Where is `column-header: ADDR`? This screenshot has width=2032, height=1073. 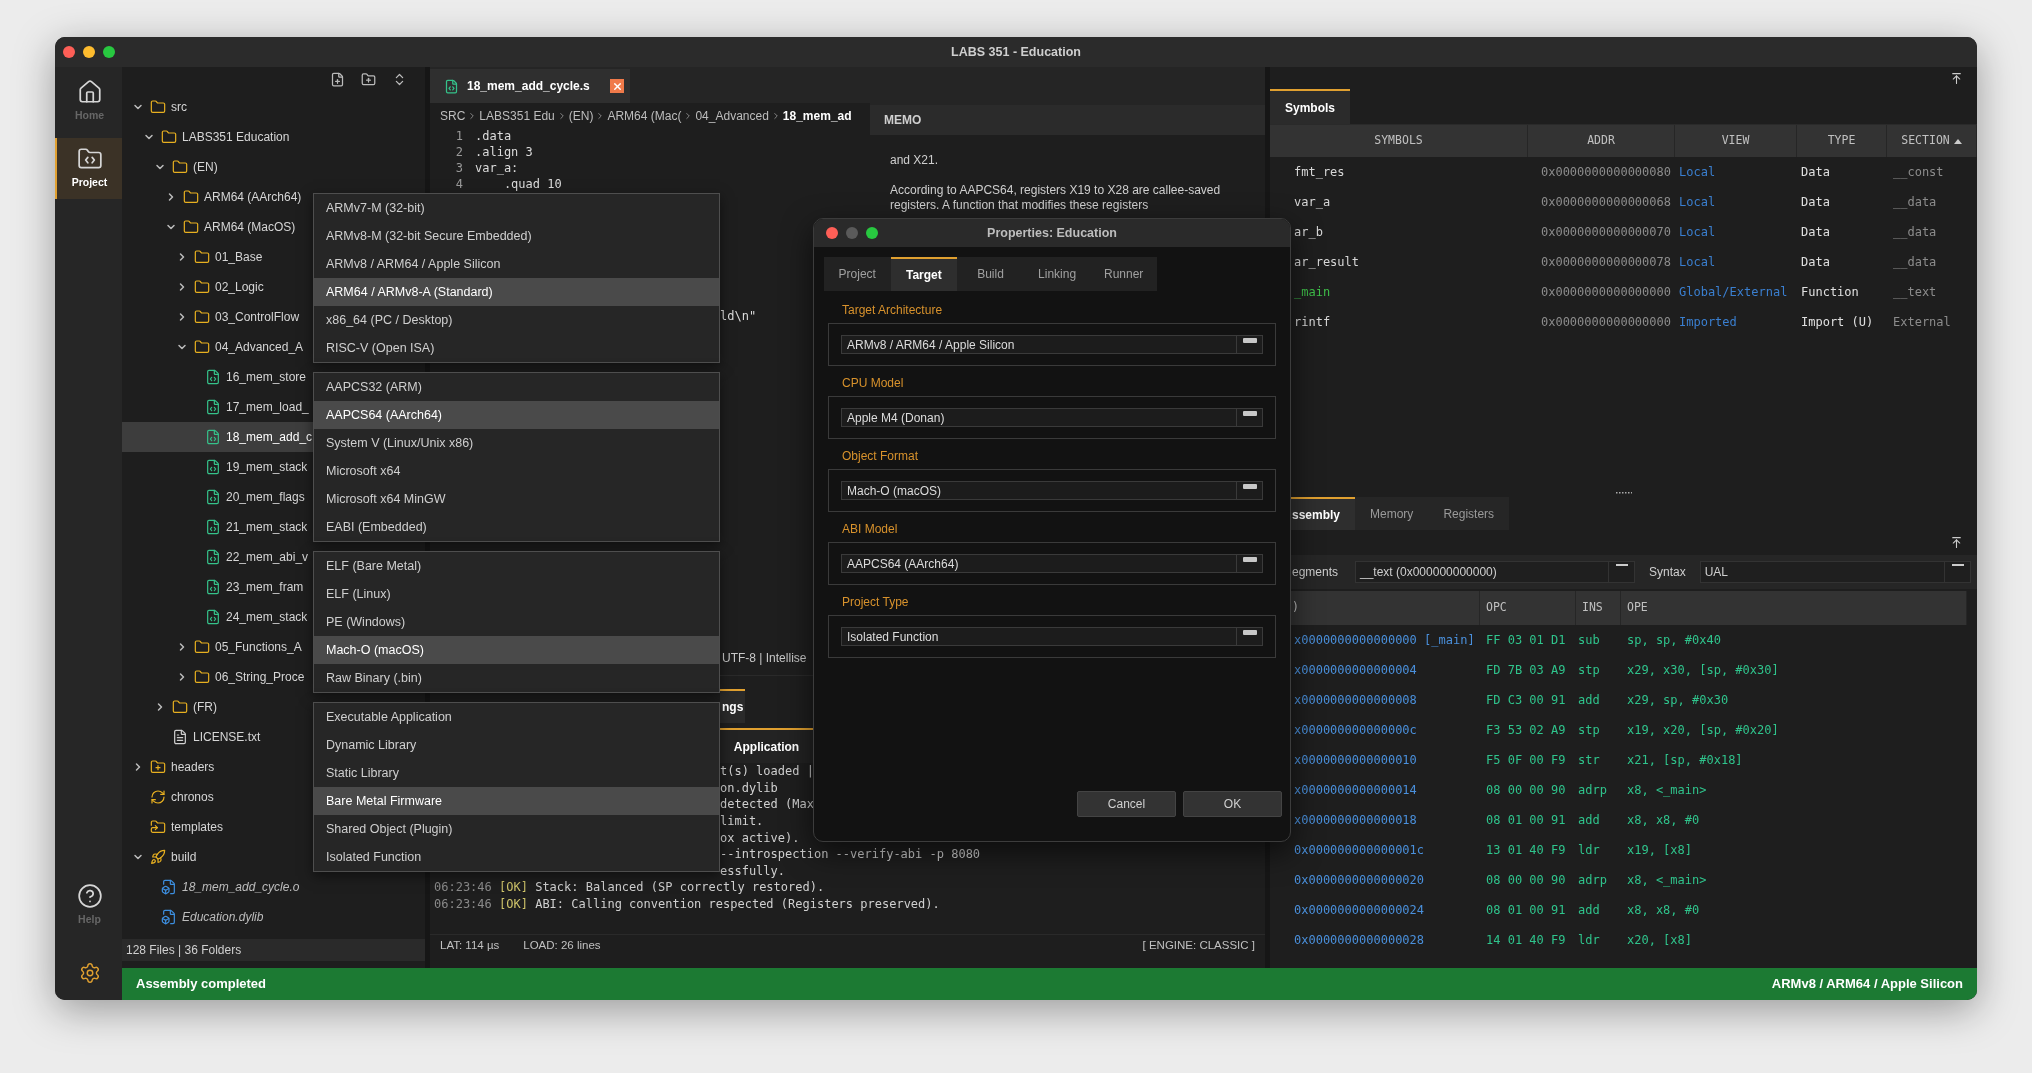 column-header: ADDR is located at coordinates (1601, 141).